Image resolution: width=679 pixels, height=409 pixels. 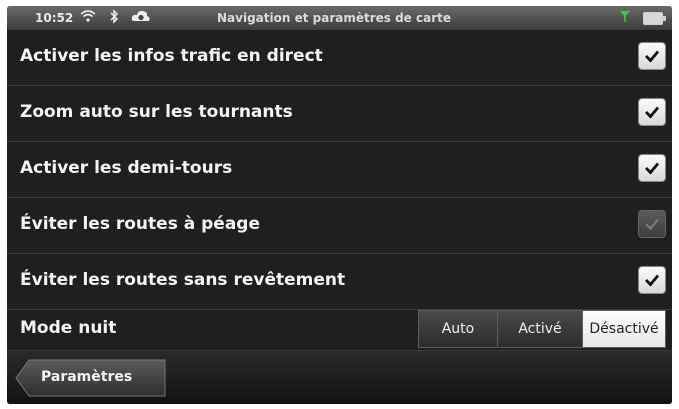 What do you see at coordinates (141, 18) in the screenshot?
I see `sync-icon` at bounding box center [141, 18].